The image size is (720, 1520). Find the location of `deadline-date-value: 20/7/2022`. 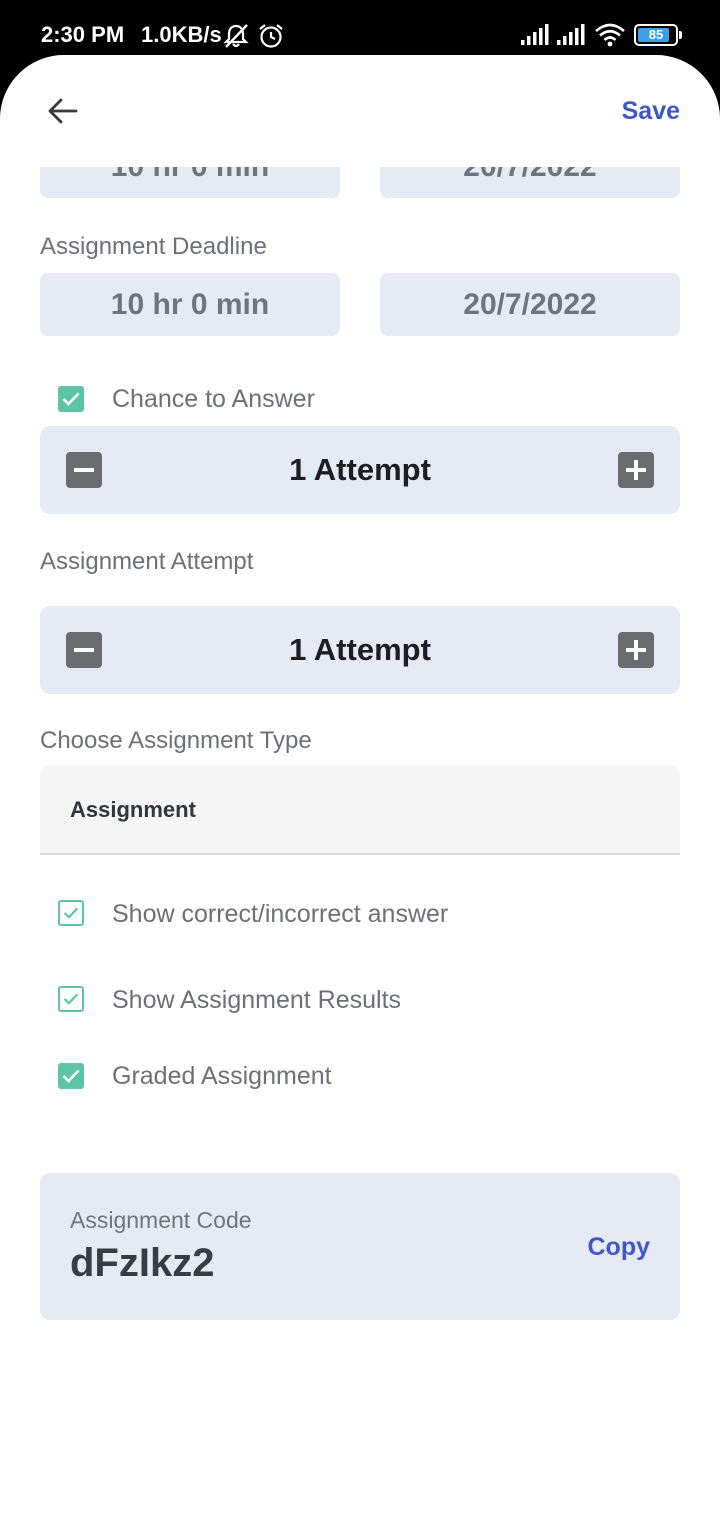

deadline-date-value: 20/7/2022 is located at coordinates (530, 304).